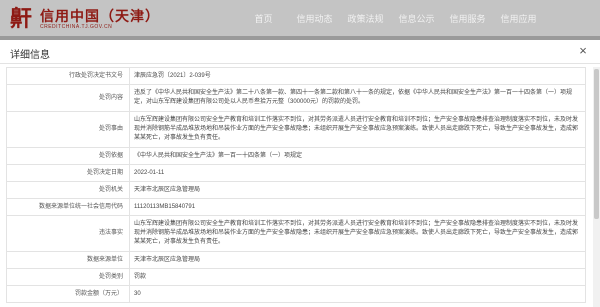  Describe the element at coordinates (357, 173) in the screenshot. I see `field-value: 2022-01-11` at that location.